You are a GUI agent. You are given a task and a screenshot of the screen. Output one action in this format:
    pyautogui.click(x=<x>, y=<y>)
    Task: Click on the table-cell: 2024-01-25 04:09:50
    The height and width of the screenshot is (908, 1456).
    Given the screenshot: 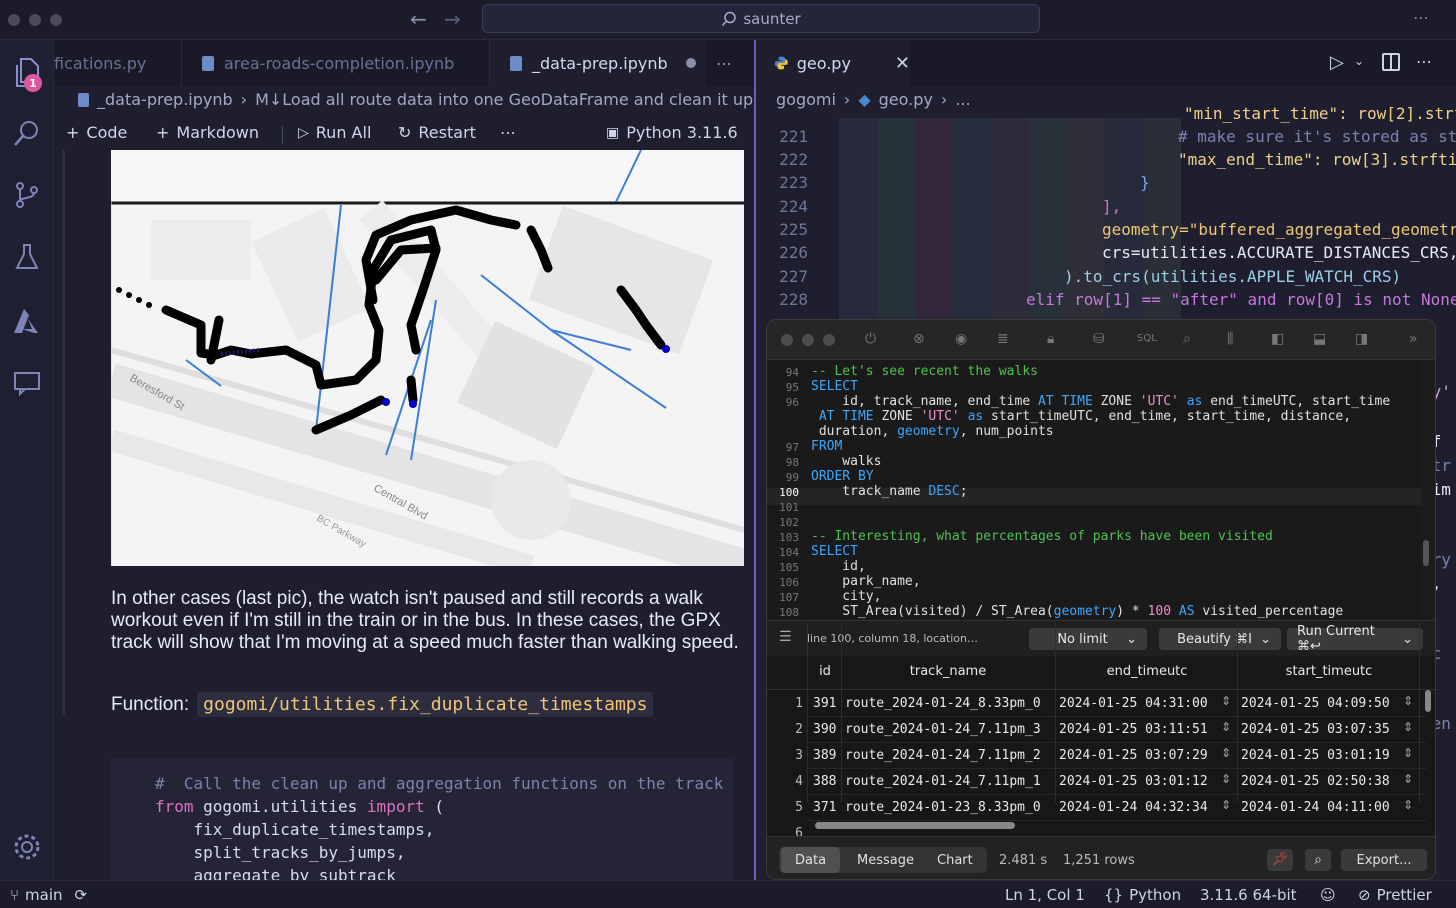 What is the action you would take?
    pyautogui.click(x=1315, y=703)
    